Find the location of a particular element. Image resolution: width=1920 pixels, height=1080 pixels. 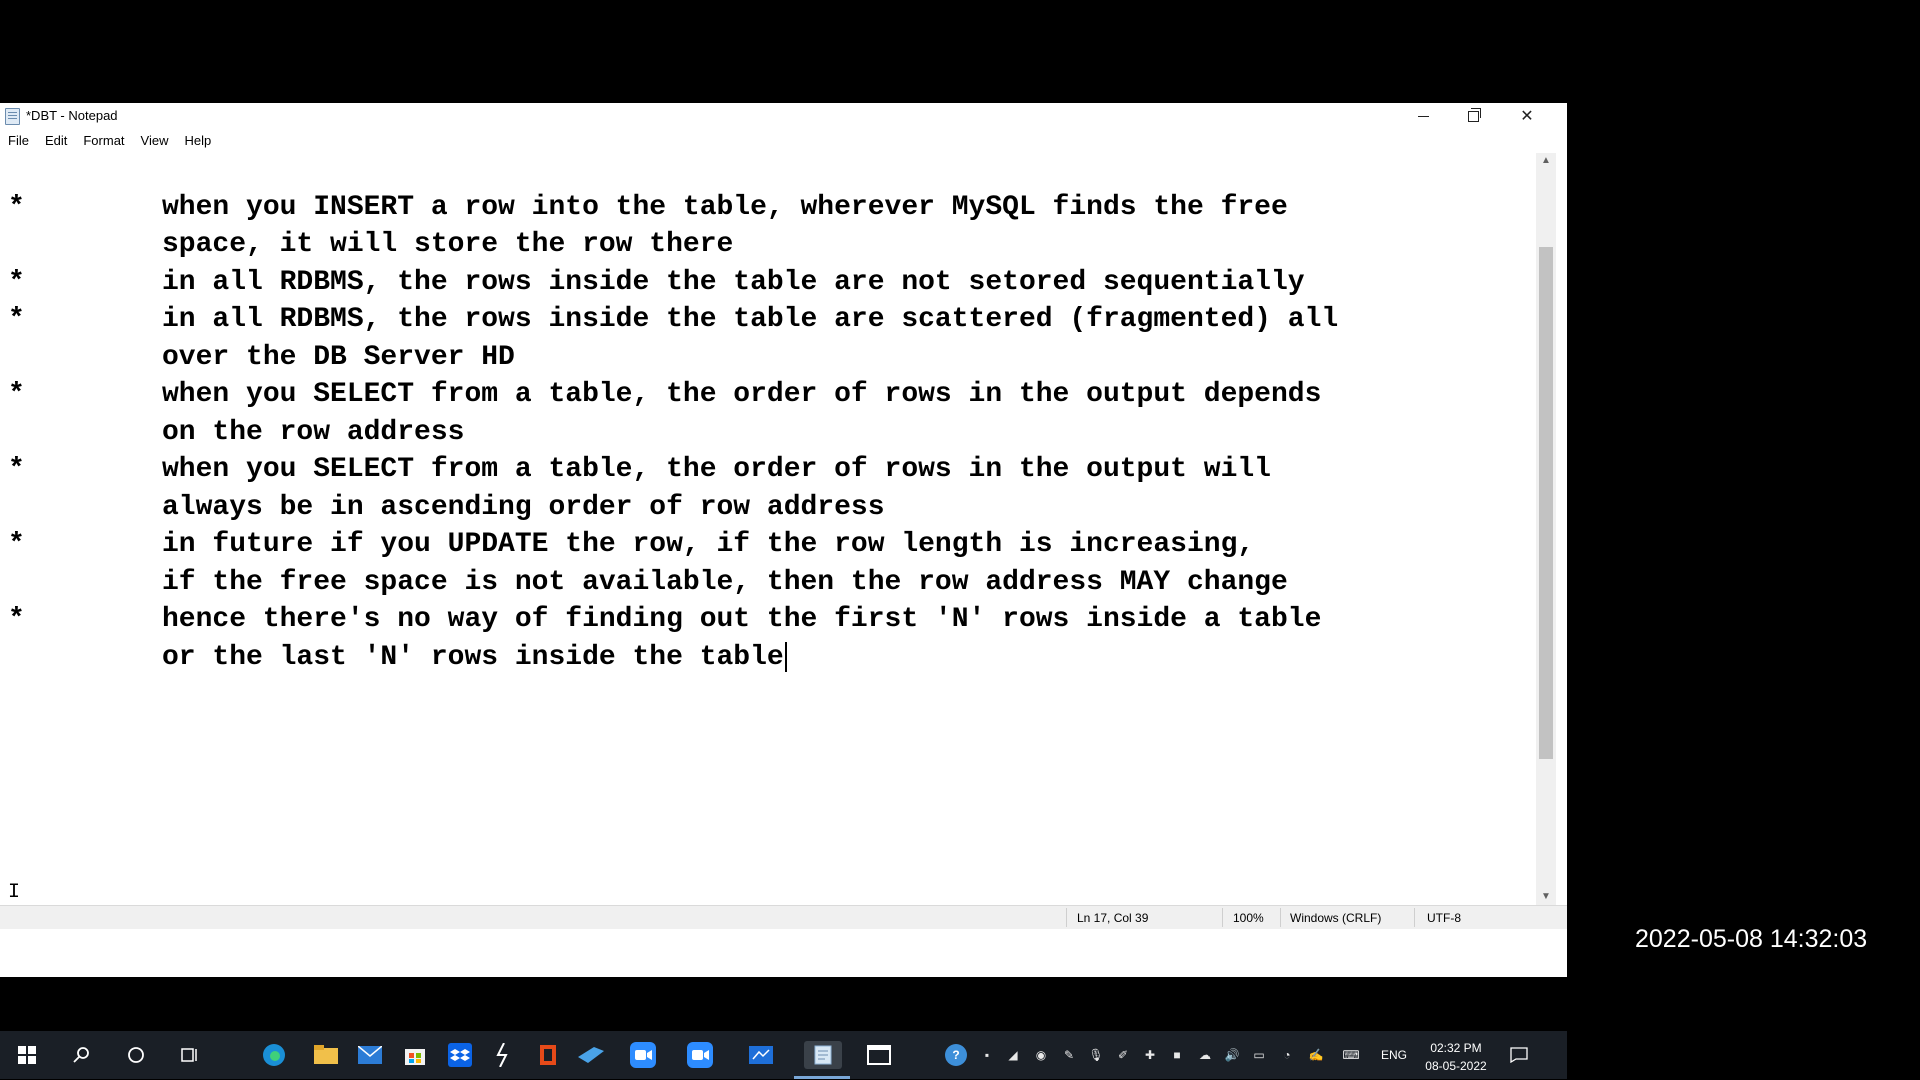

microphone-icon: 🎙 is located at coordinates (1096, 1055).